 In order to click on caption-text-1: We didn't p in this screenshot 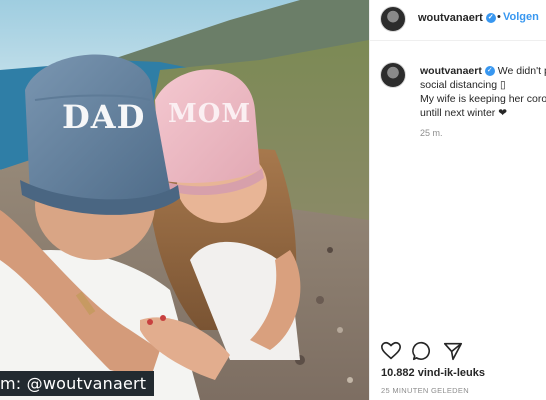, I will do `click(521, 71)`.